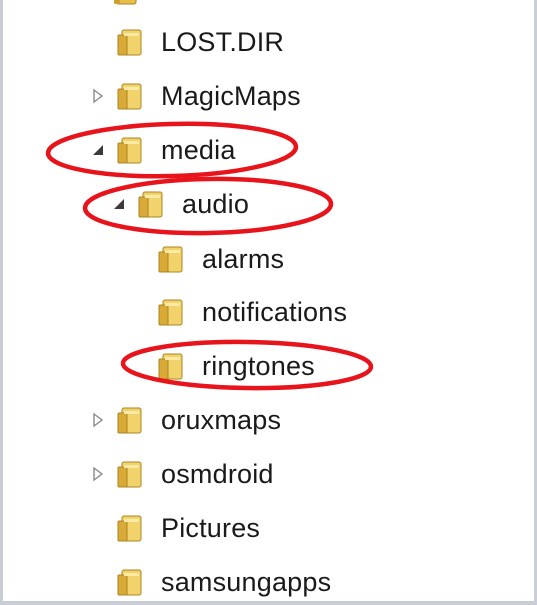 Image resolution: width=537 pixels, height=605 pixels. I want to click on tree-item-label: MagicMaps, so click(231, 95).